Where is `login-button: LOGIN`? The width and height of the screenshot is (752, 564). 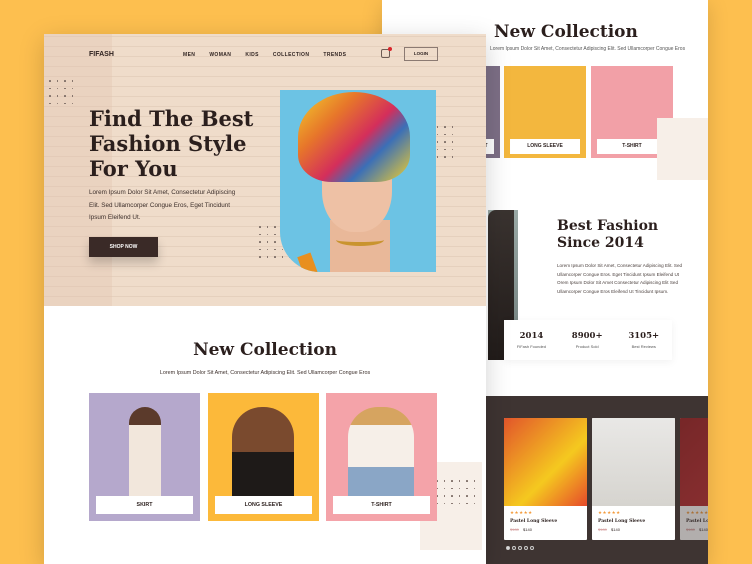 login-button: LOGIN is located at coordinates (421, 54).